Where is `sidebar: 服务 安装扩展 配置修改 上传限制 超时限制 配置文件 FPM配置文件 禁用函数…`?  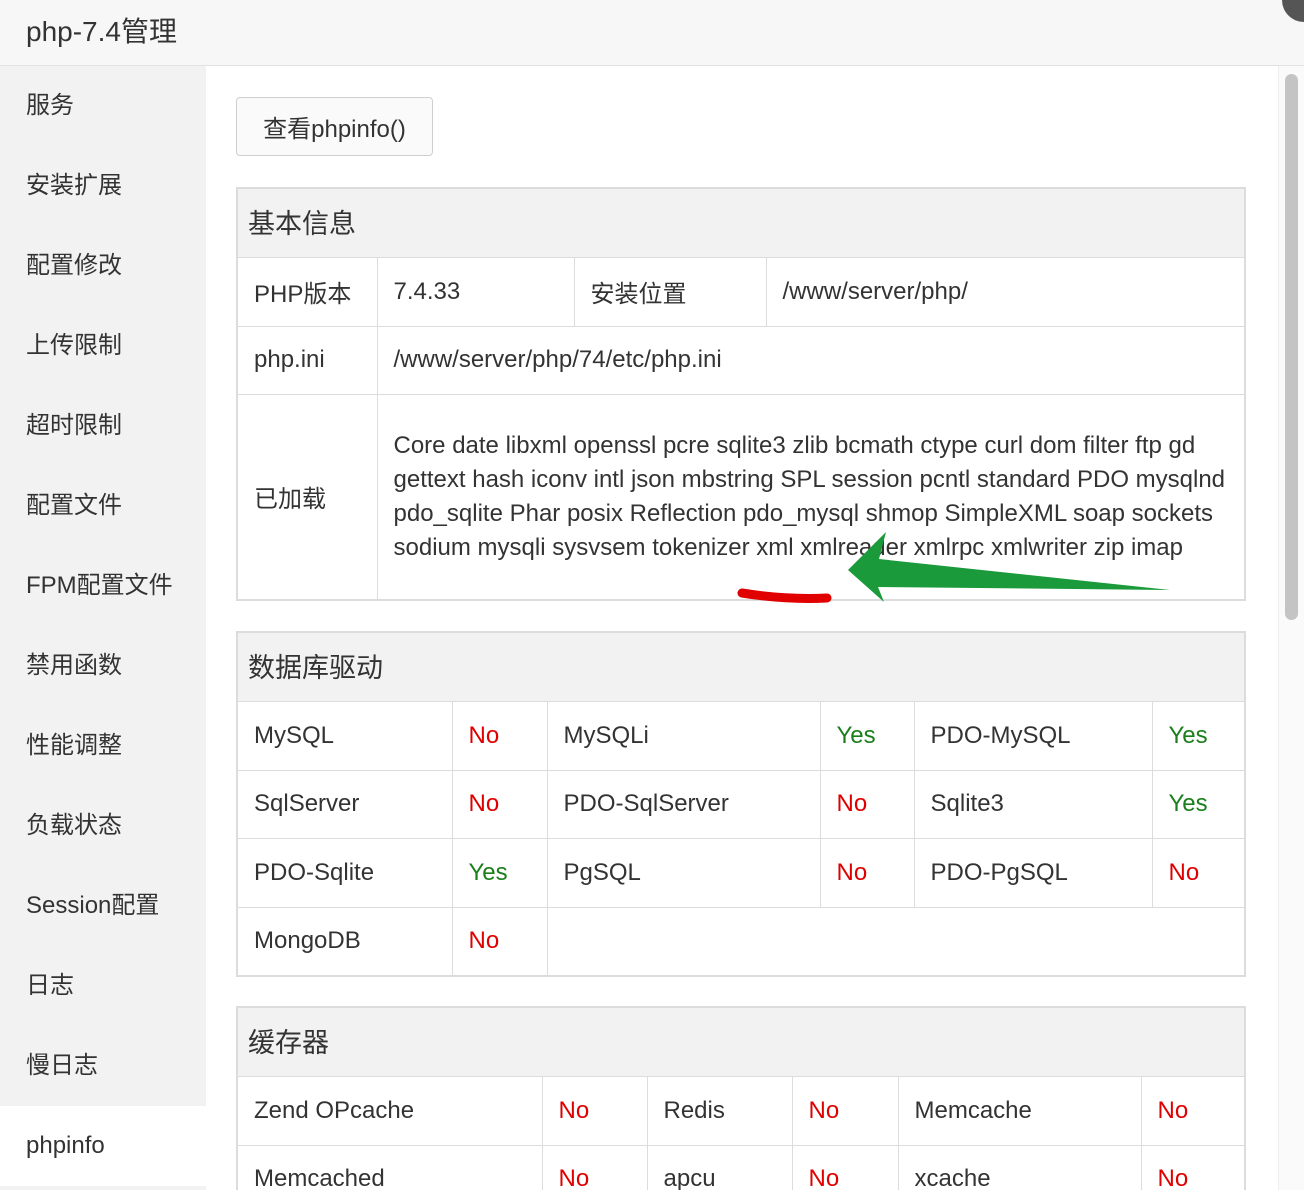
sidebar: 服务 安装扩展 配置修改 上传限制 超时限制 配置文件 FPM配置文件 禁用函数… is located at coordinates (103, 628).